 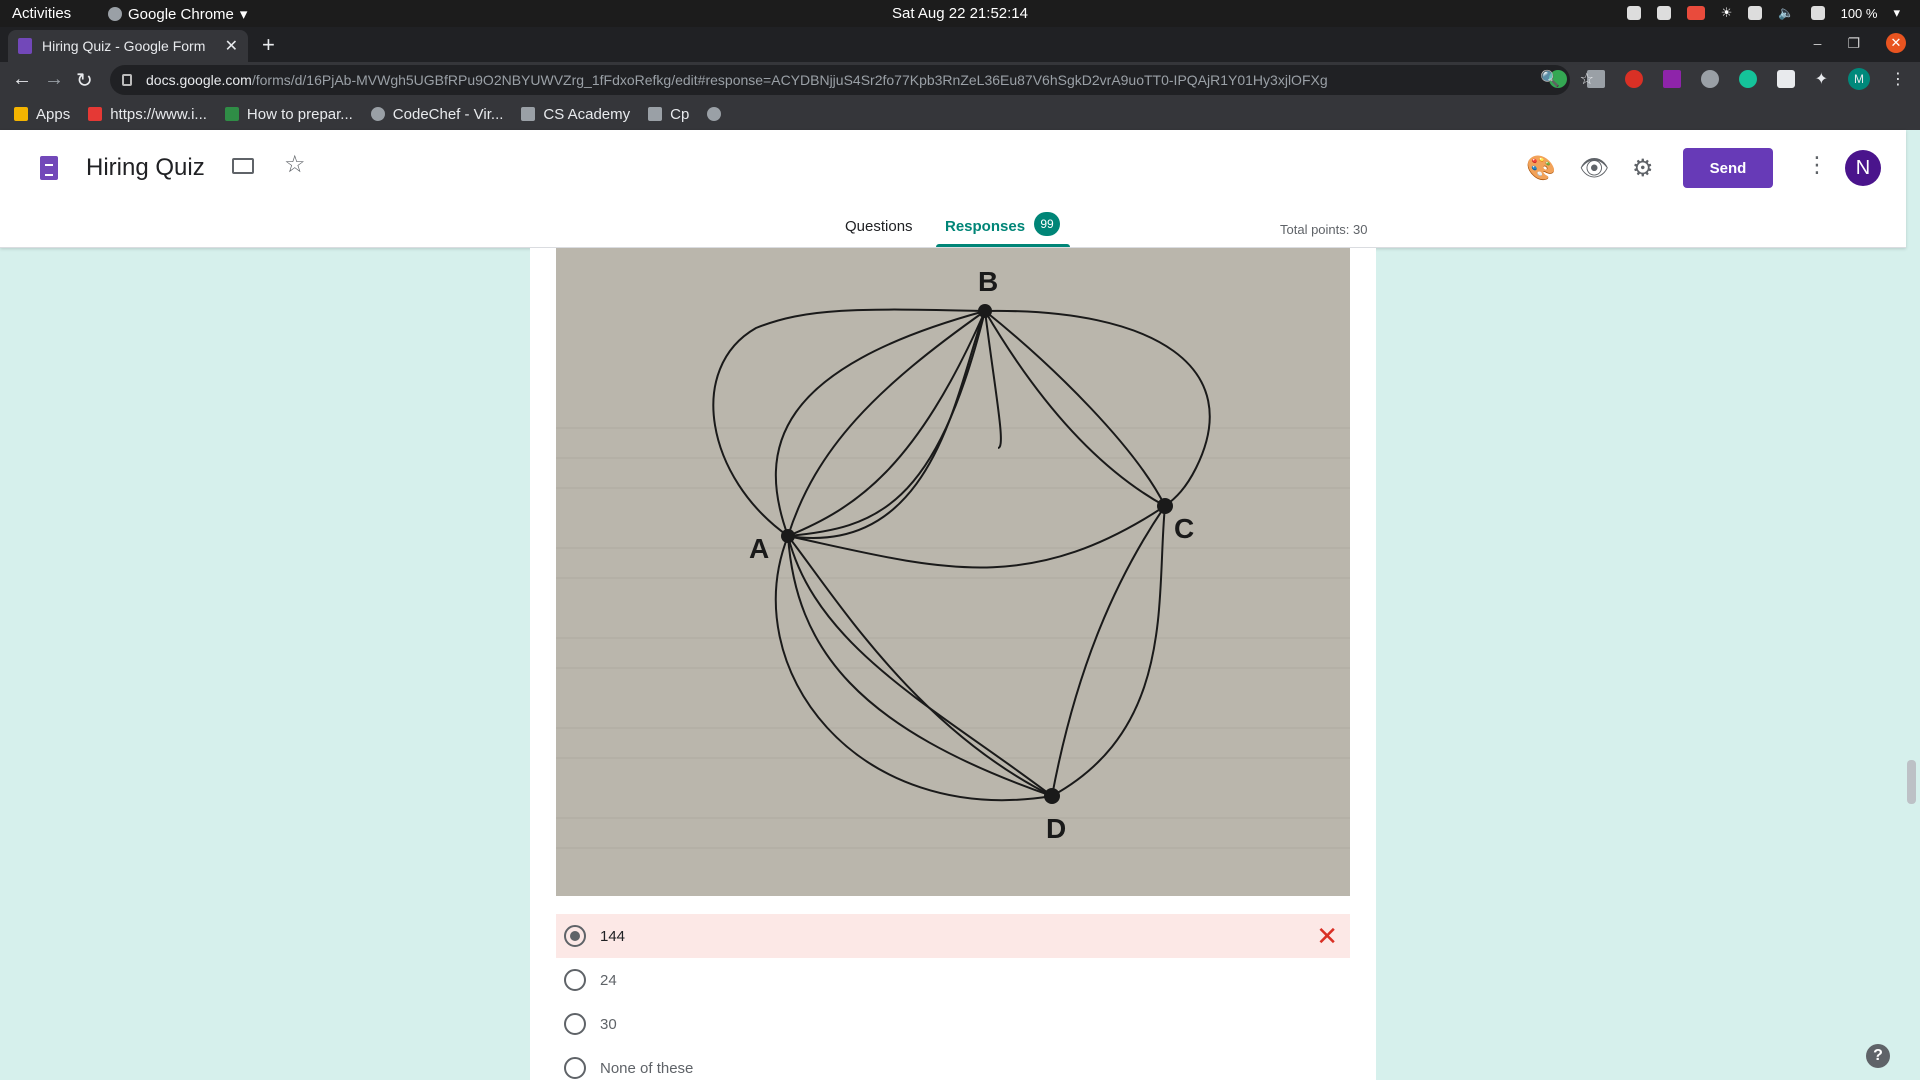 I want to click on google-forms-icon, so click(x=49, y=168).